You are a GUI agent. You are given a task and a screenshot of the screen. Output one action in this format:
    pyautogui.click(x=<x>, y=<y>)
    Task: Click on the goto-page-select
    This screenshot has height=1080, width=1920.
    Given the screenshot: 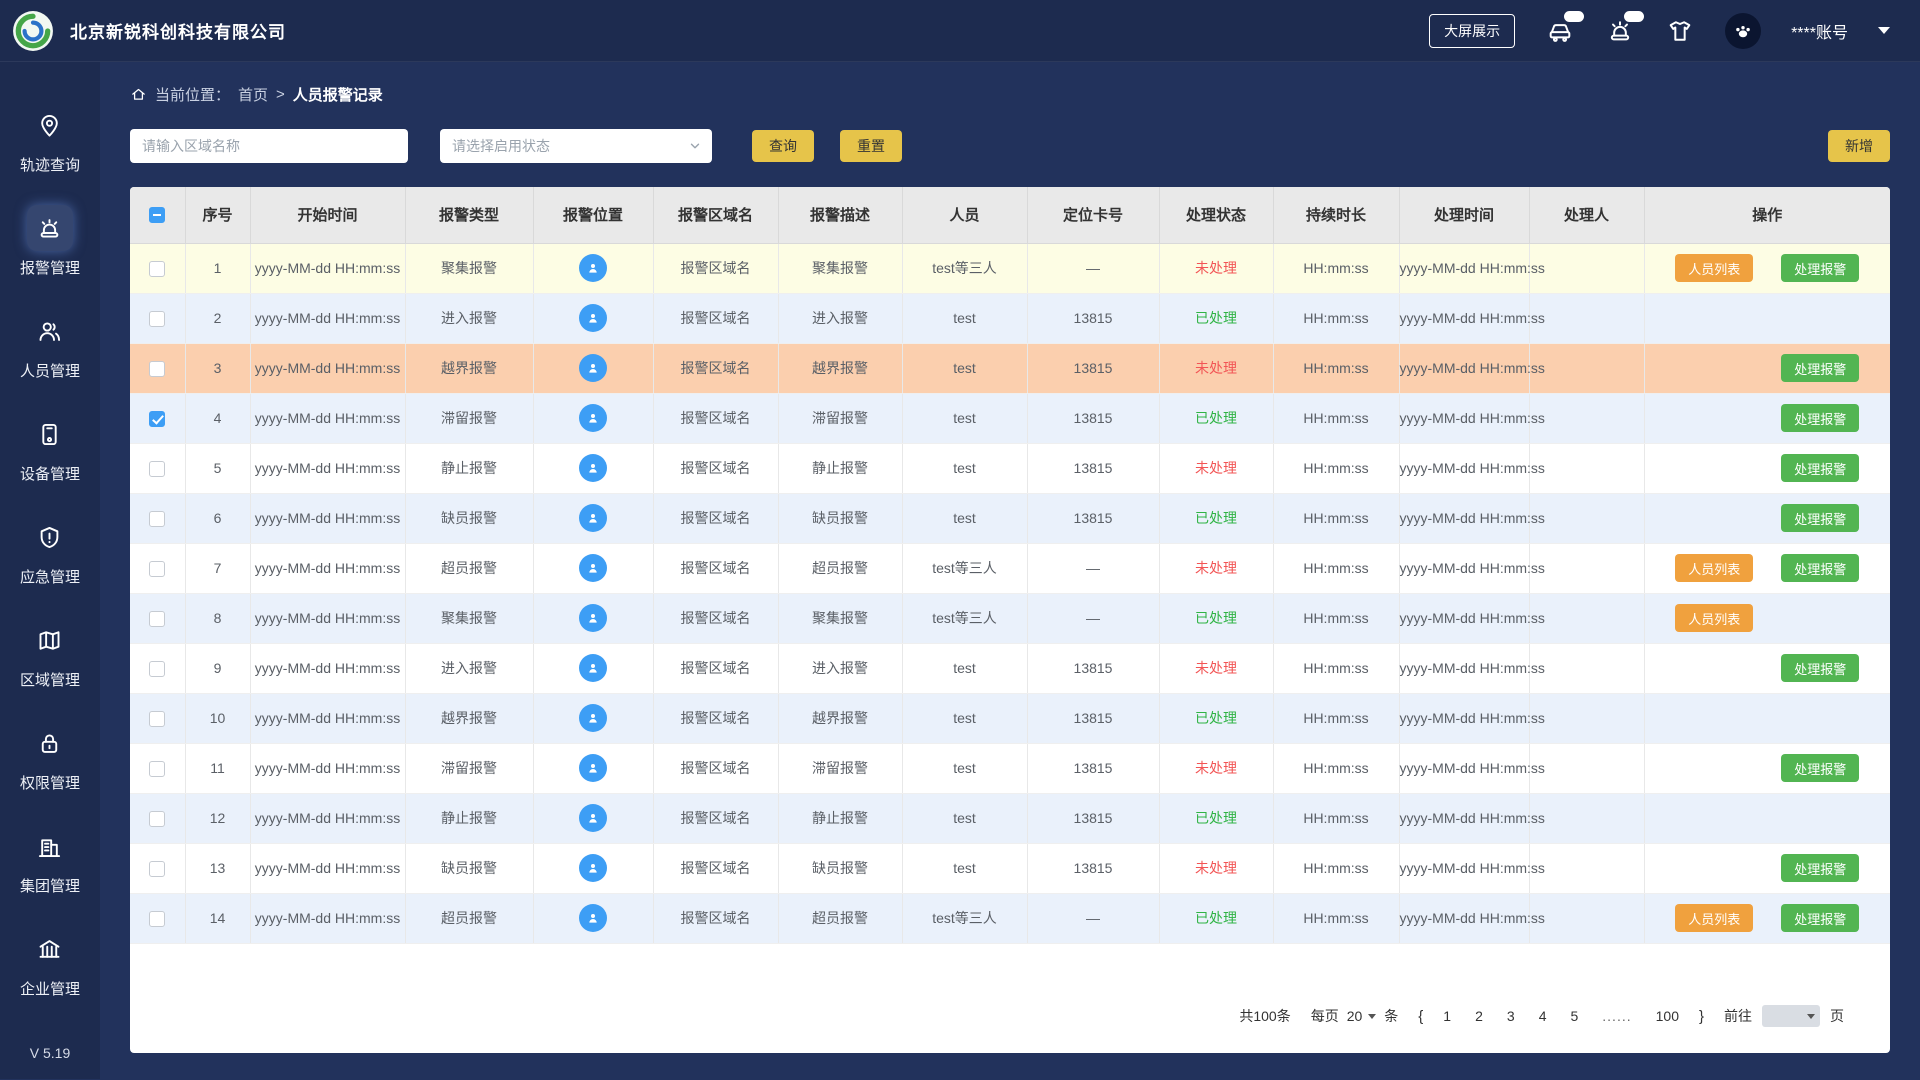 What is the action you would take?
    pyautogui.click(x=1791, y=1016)
    